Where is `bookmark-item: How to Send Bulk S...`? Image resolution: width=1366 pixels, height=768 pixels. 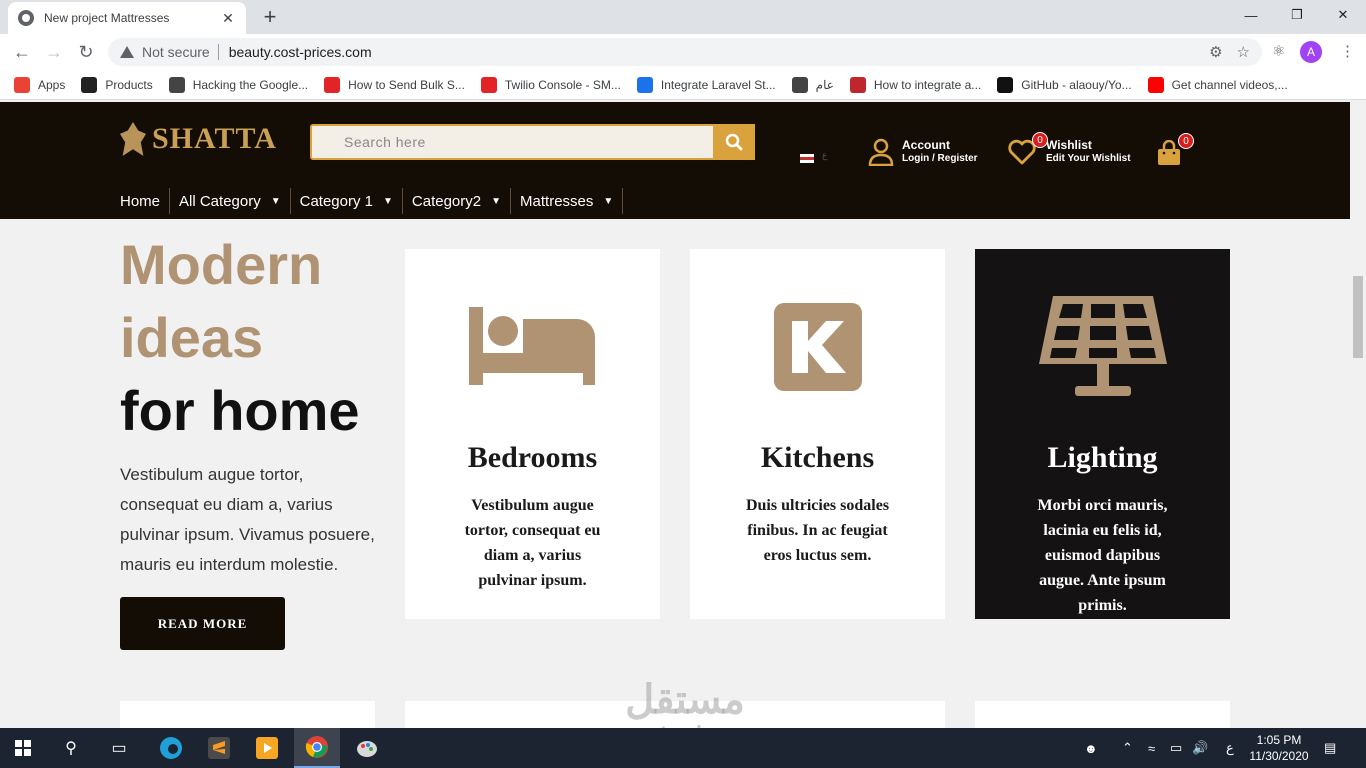 bookmark-item: How to Send Bulk S... is located at coordinates (394, 84).